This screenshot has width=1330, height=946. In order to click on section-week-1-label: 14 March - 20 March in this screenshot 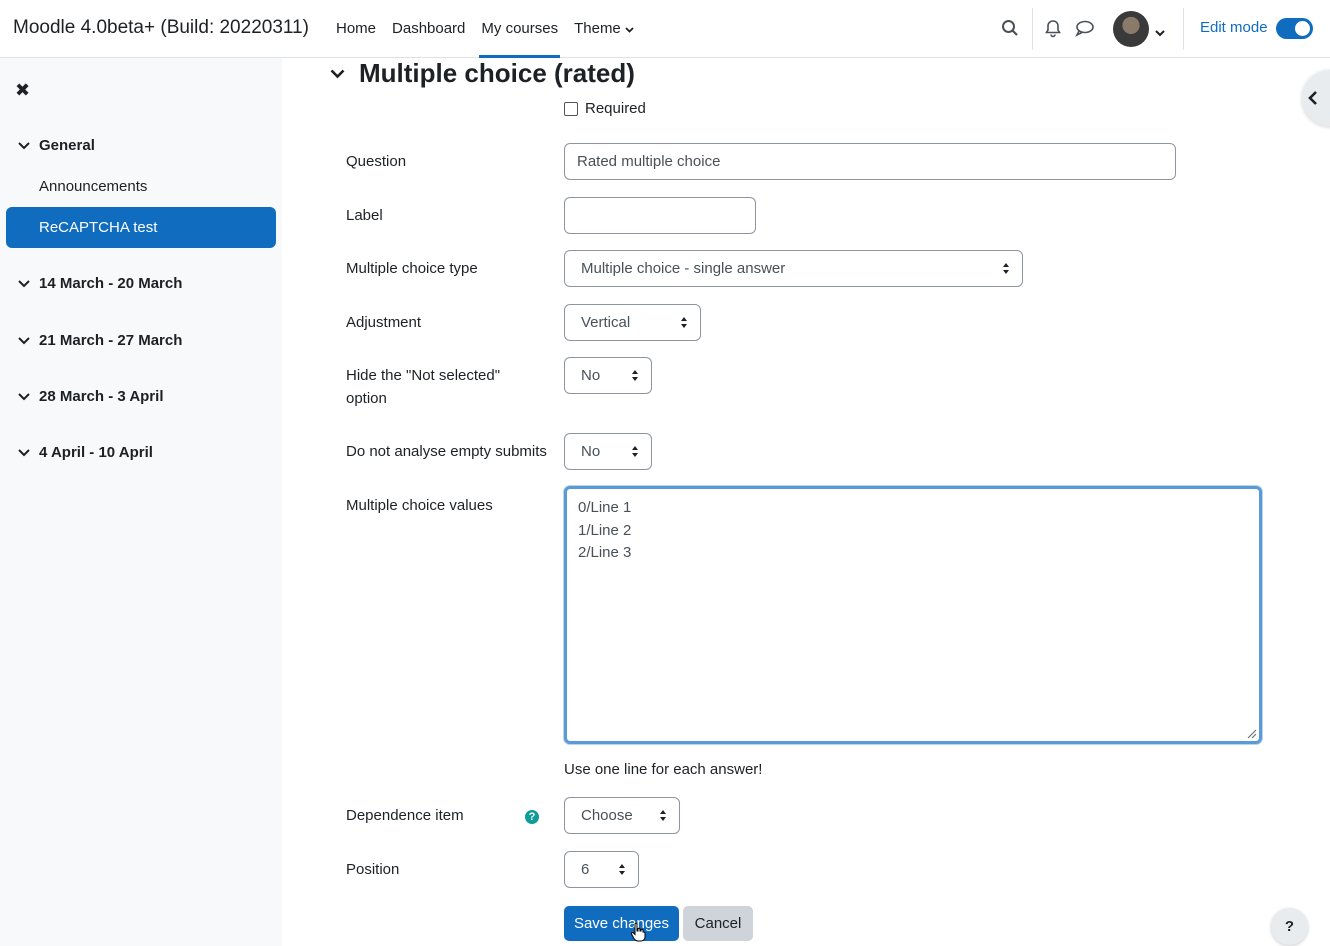, I will do `click(111, 283)`.